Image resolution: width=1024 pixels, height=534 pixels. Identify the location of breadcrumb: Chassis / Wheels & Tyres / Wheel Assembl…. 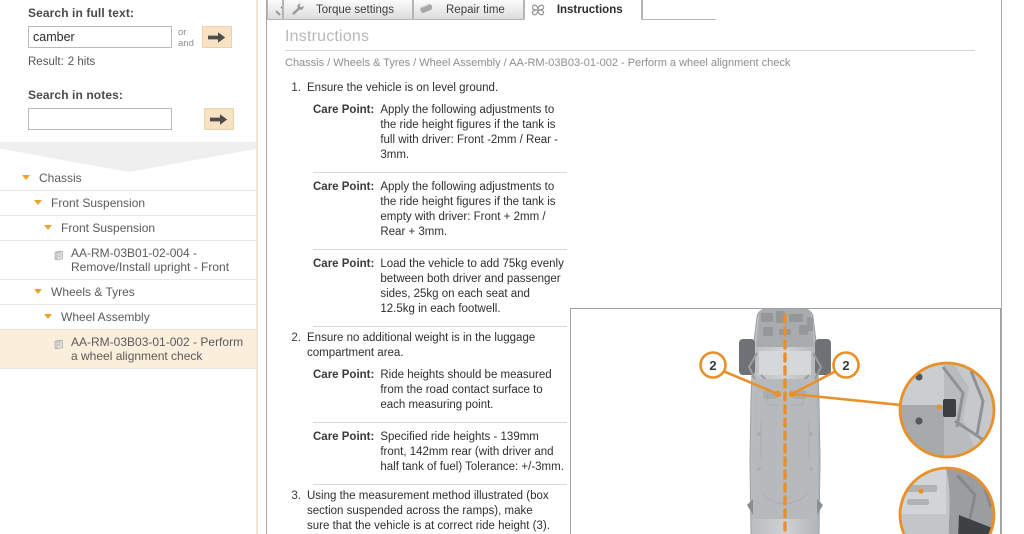
(538, 63).